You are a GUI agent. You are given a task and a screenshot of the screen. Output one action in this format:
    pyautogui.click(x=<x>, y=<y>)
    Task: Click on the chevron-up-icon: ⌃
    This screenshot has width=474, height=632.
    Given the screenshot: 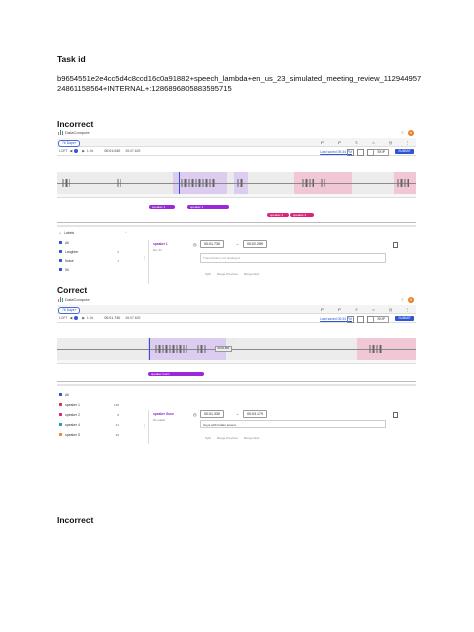 What is the action you would take?
    pyautogui.click(x=125, y=233)
    